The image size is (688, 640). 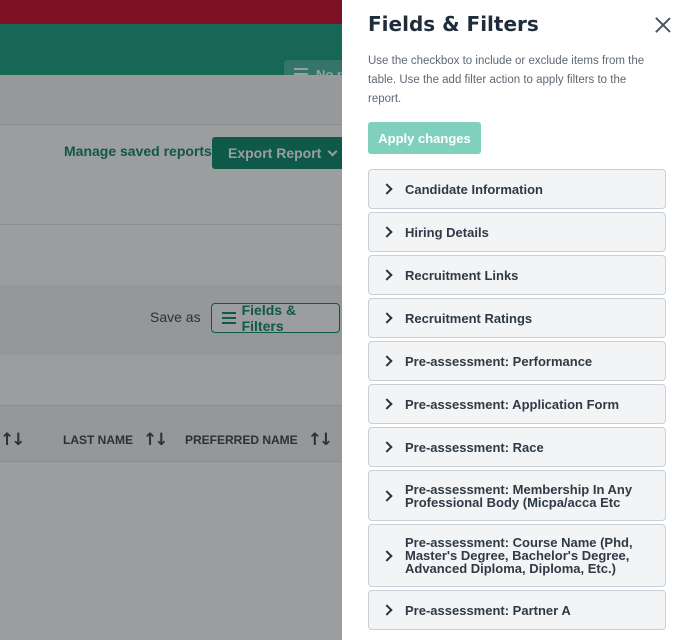 I want to click on apply-changes-button: Apply changes, so click(x=424, y=138).